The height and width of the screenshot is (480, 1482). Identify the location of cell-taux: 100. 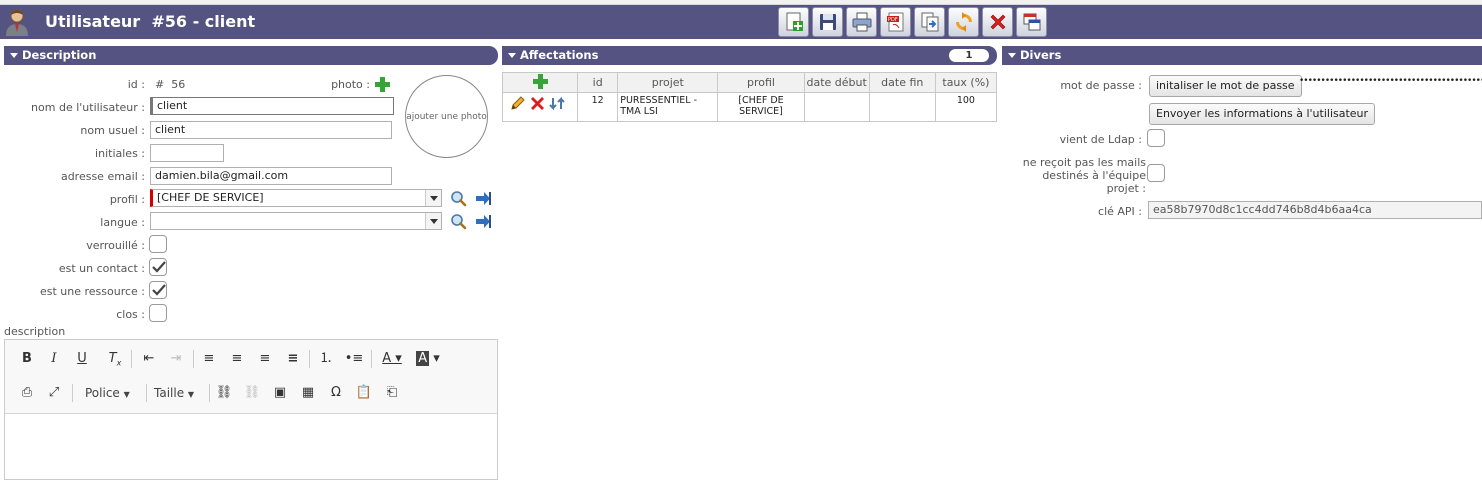
(966, 107).